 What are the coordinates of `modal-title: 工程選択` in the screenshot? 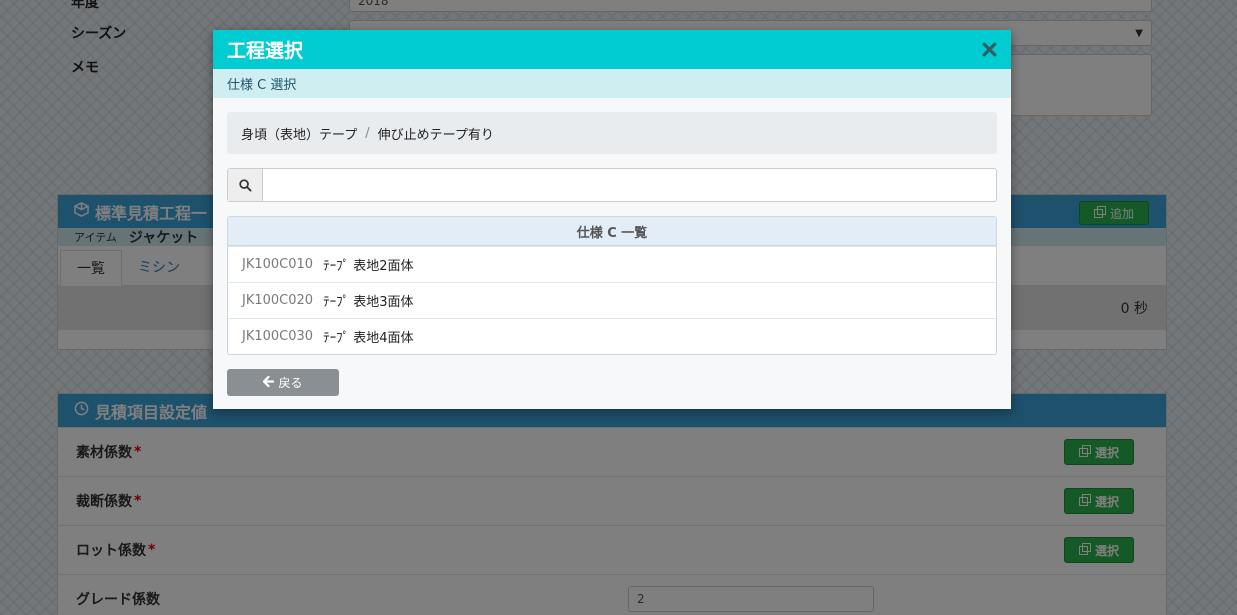 It's located at (265, 51).